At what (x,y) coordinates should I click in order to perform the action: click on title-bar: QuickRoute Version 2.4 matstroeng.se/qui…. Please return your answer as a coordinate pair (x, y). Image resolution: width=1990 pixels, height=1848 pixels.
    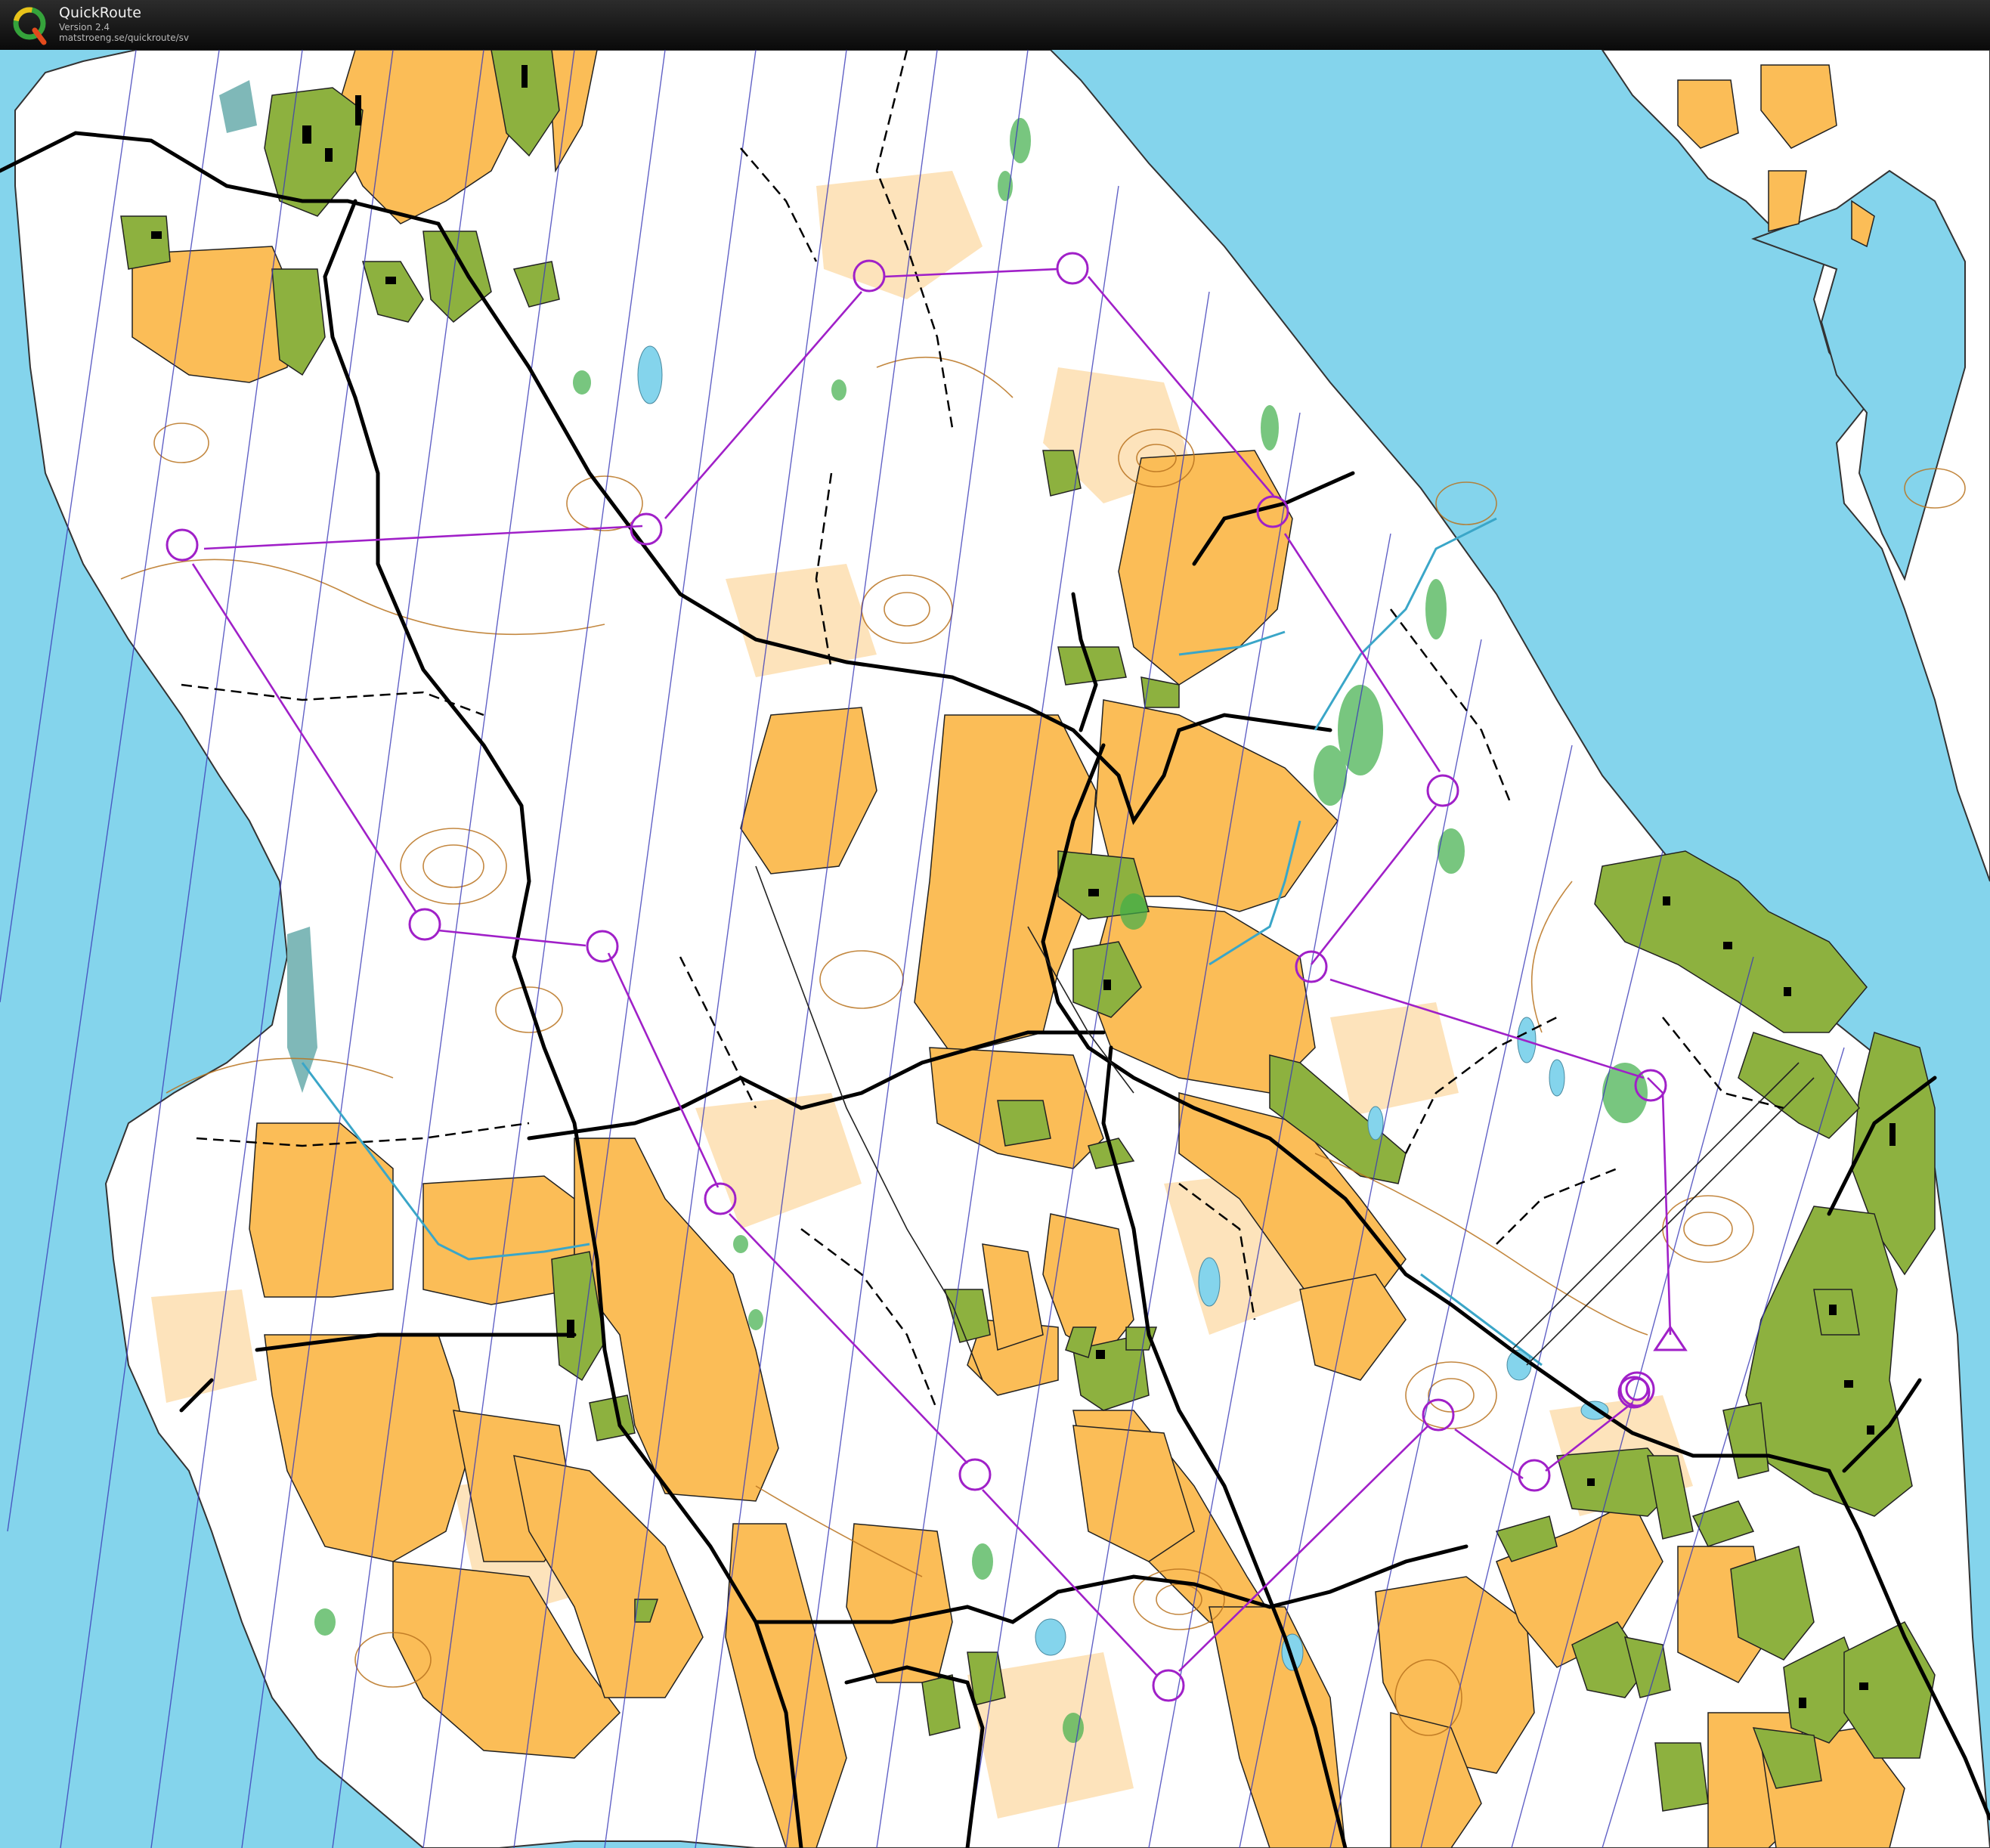
    Looking at the image, I should click on (995, 25).